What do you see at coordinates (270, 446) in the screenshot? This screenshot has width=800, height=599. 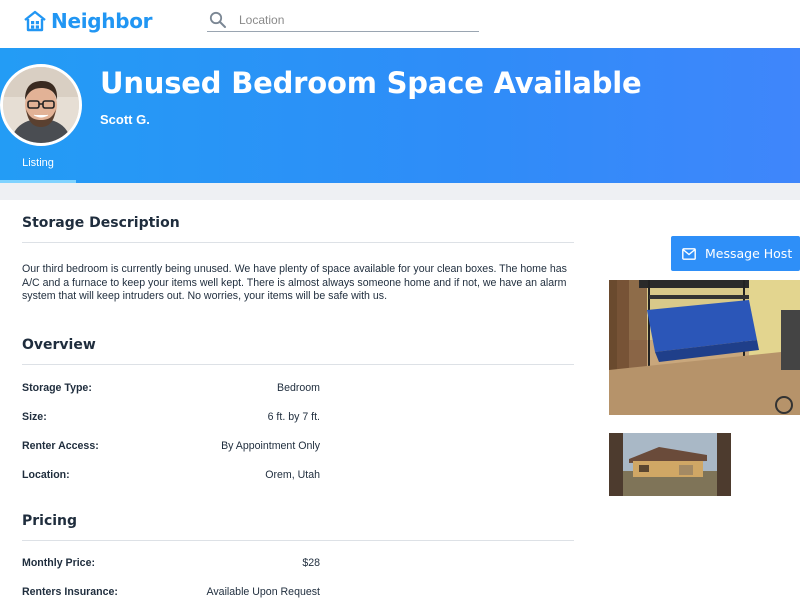 I see `overview-value: By Appointment Only` at bounding box center [270, 446].